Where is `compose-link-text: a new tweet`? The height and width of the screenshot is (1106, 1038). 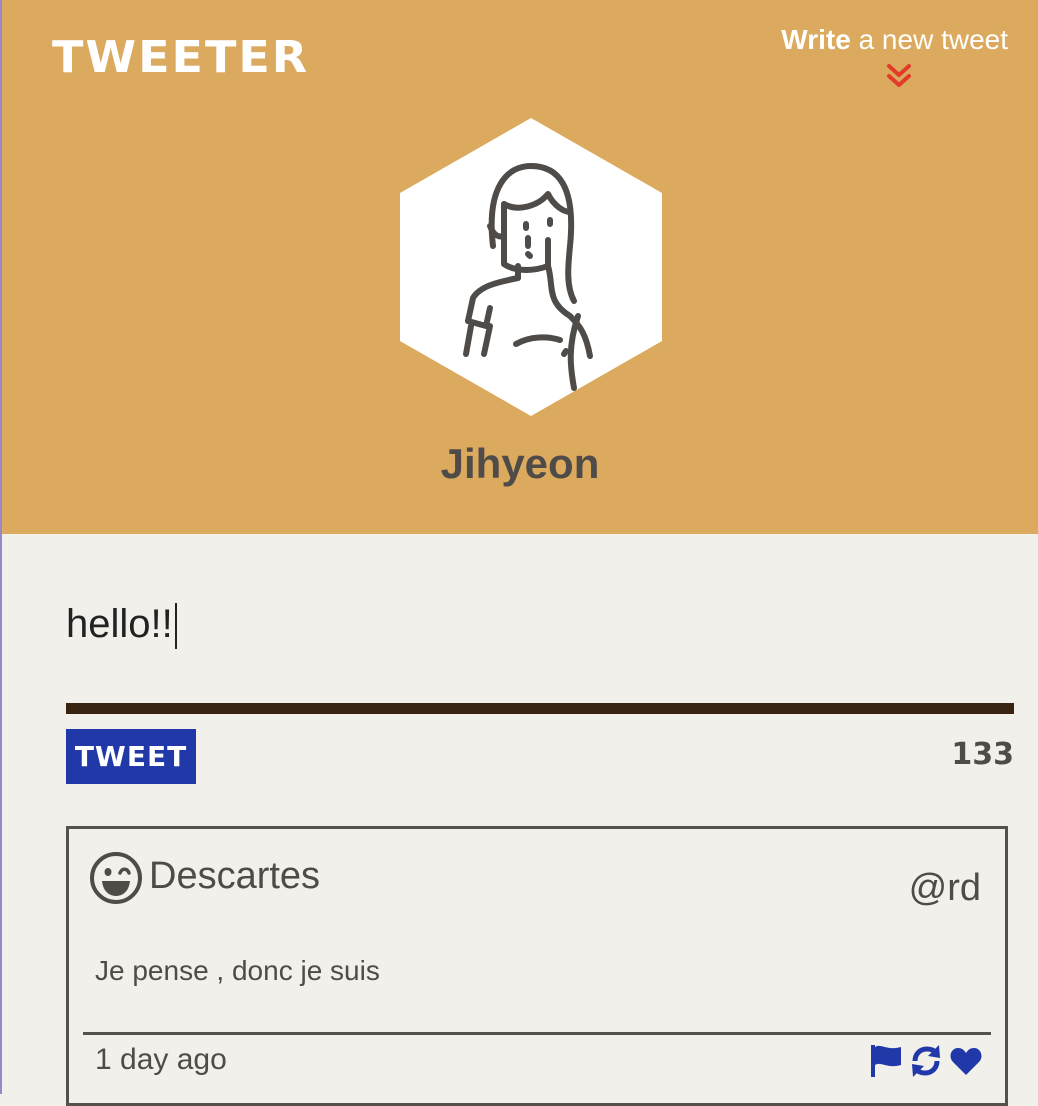 compose-link-text: a new tweet is located at coordinates (929, 39).